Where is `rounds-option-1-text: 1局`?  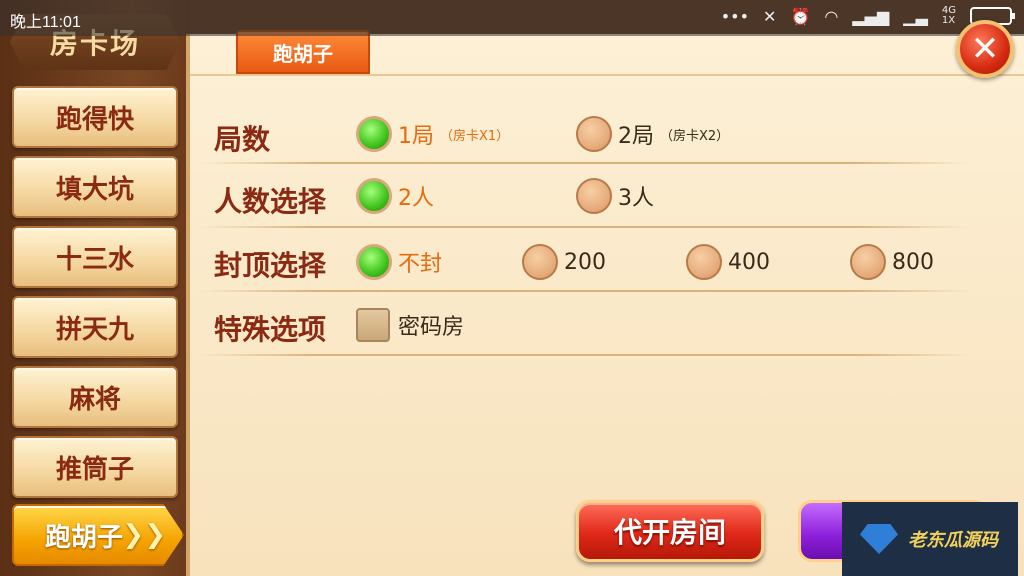
rounds-option-1-text: 1局 is located at coordinates (416, 136).